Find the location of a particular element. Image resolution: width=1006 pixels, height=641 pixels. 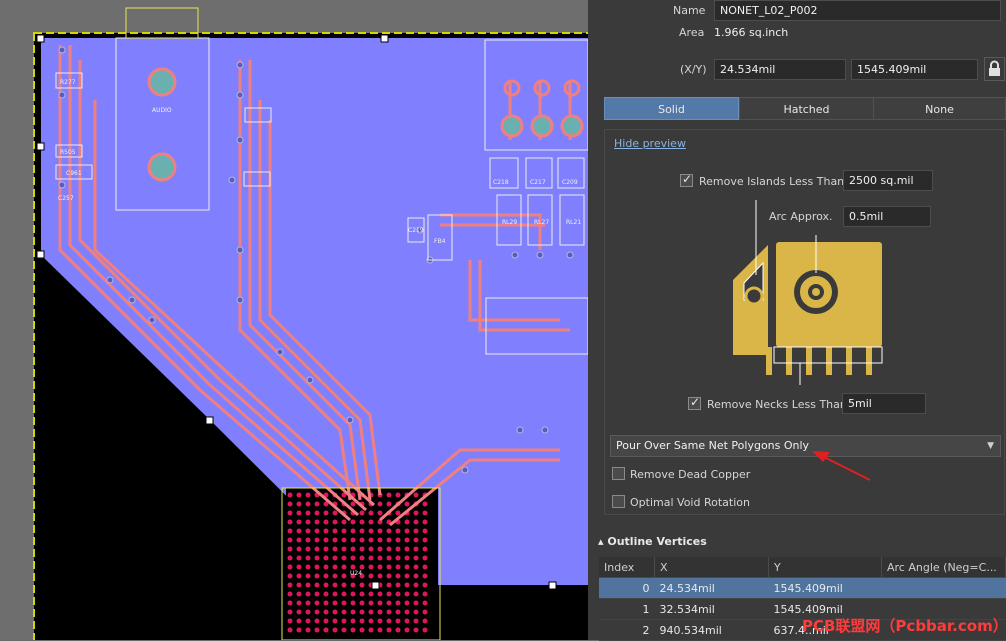

col-index: Index is located at coordinates (627, 567).